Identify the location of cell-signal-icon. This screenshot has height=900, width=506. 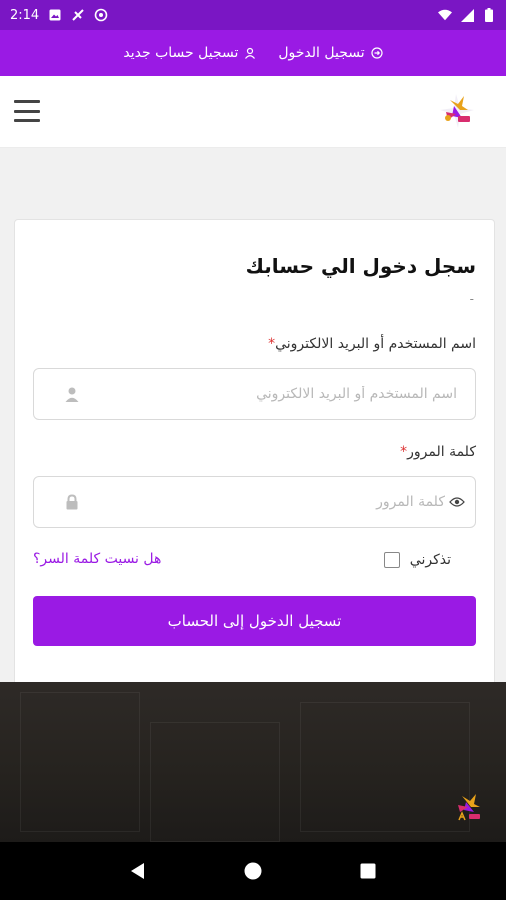
(467, 15).